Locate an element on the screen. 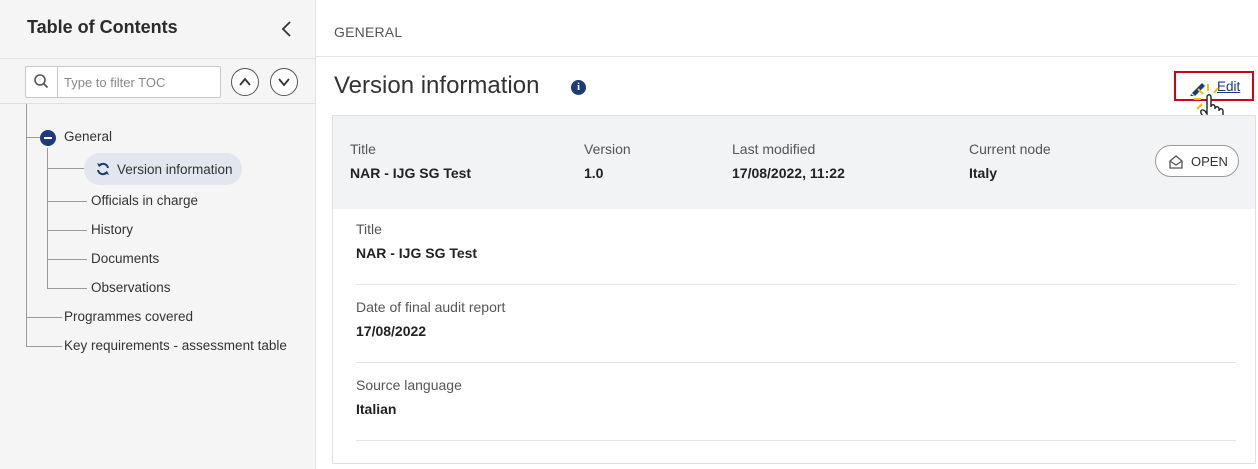 This screenshot has height=469, width=1258. status-label: OPEN is located at coordinates (1209, 161).